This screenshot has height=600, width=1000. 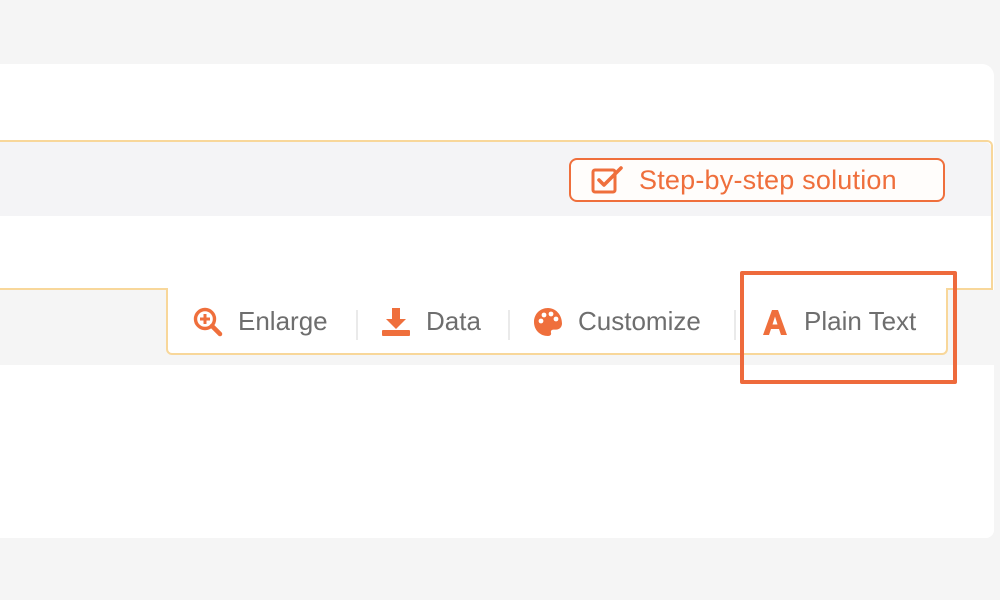 I want to click on toolbar-enlarge-button: Enlarge, so click(x=260, y=321).